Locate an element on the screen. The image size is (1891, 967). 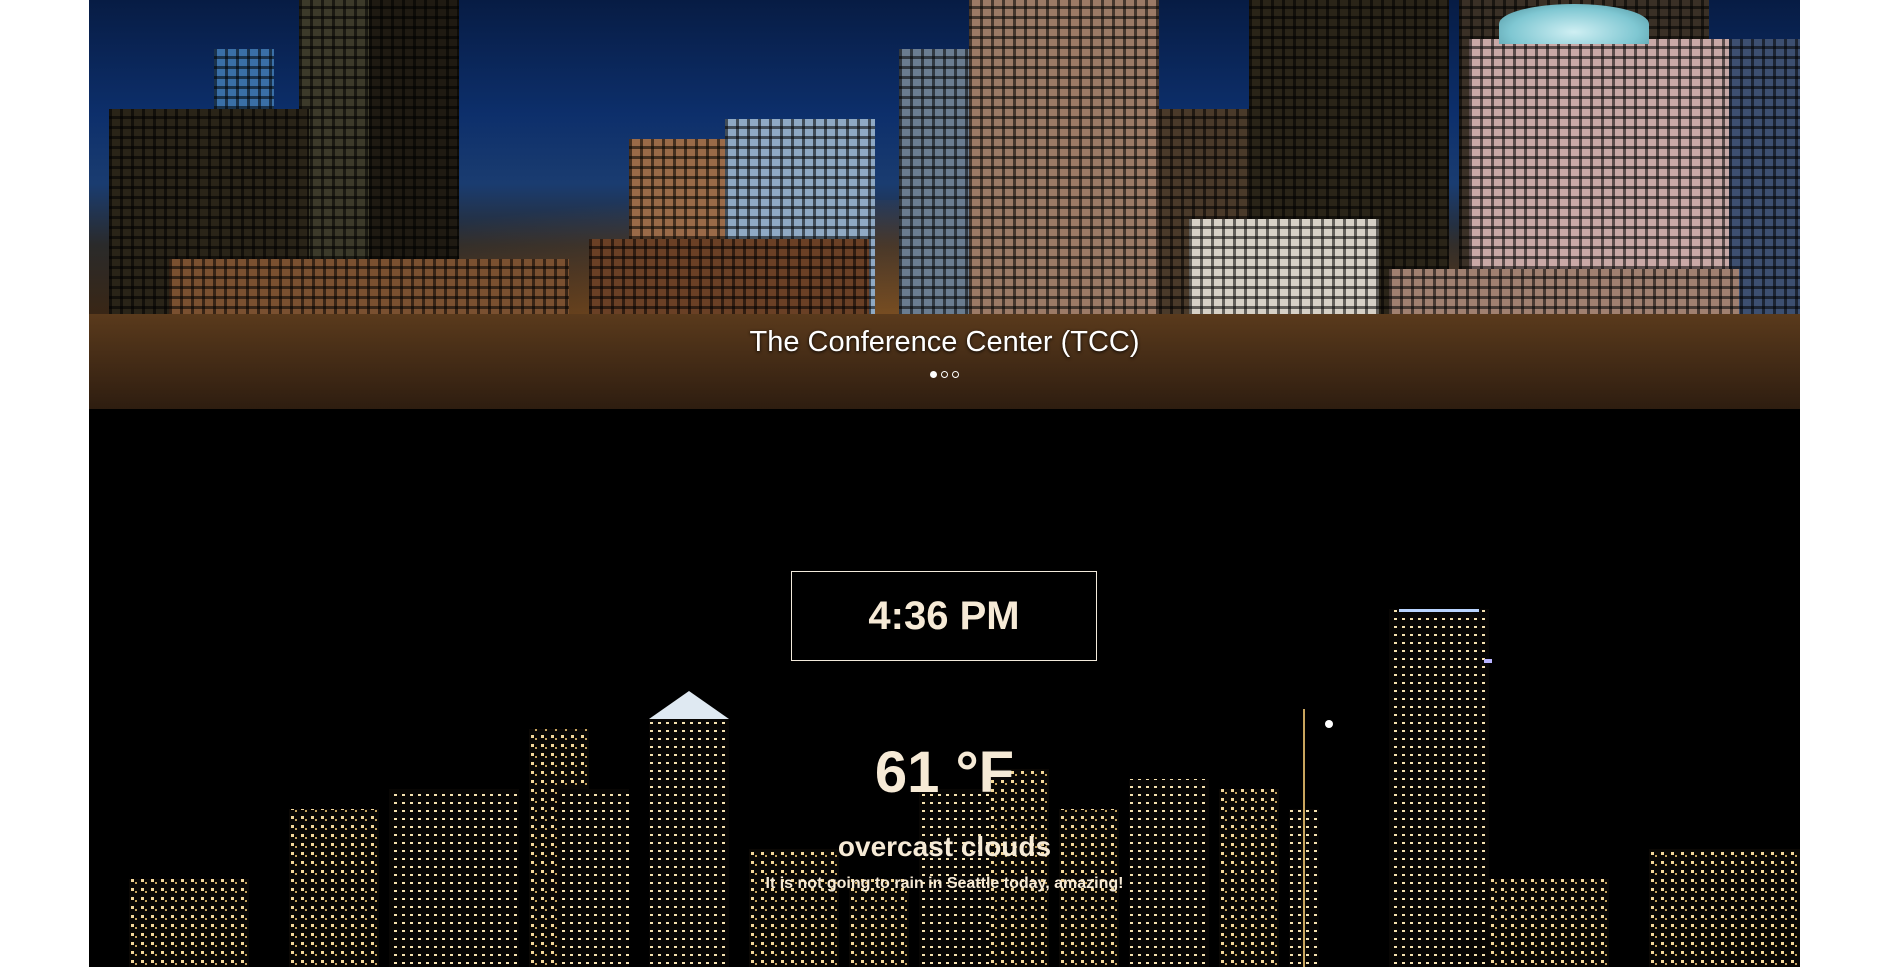
carousel-indicators is located at coordinates (944, 374).